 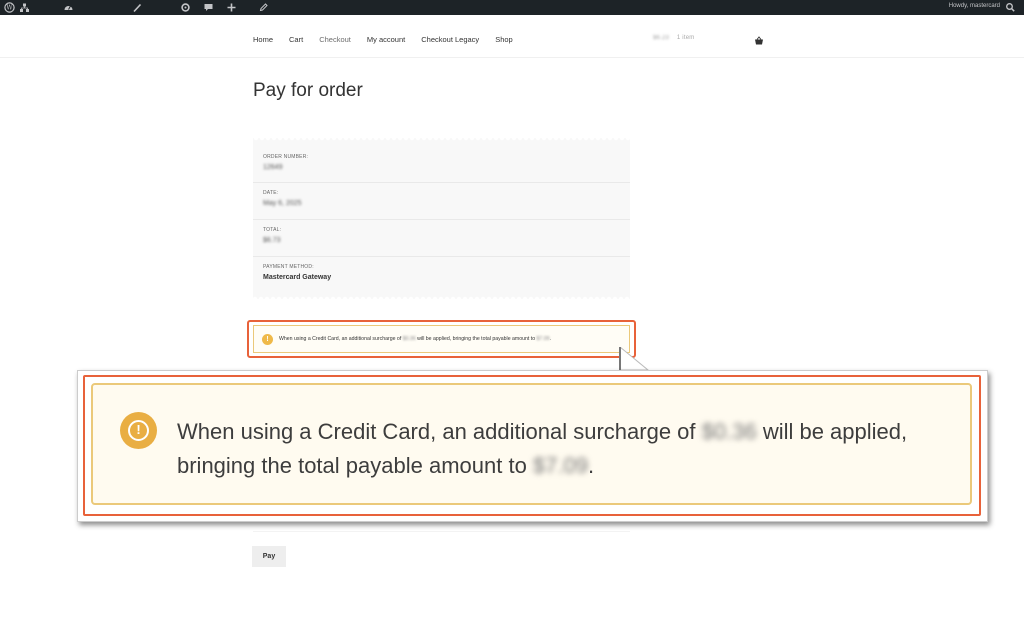 What do you see at coordinates (68, 7) in the screenshot?
I see `dashboard-icon` at bounding box center [68, 7].